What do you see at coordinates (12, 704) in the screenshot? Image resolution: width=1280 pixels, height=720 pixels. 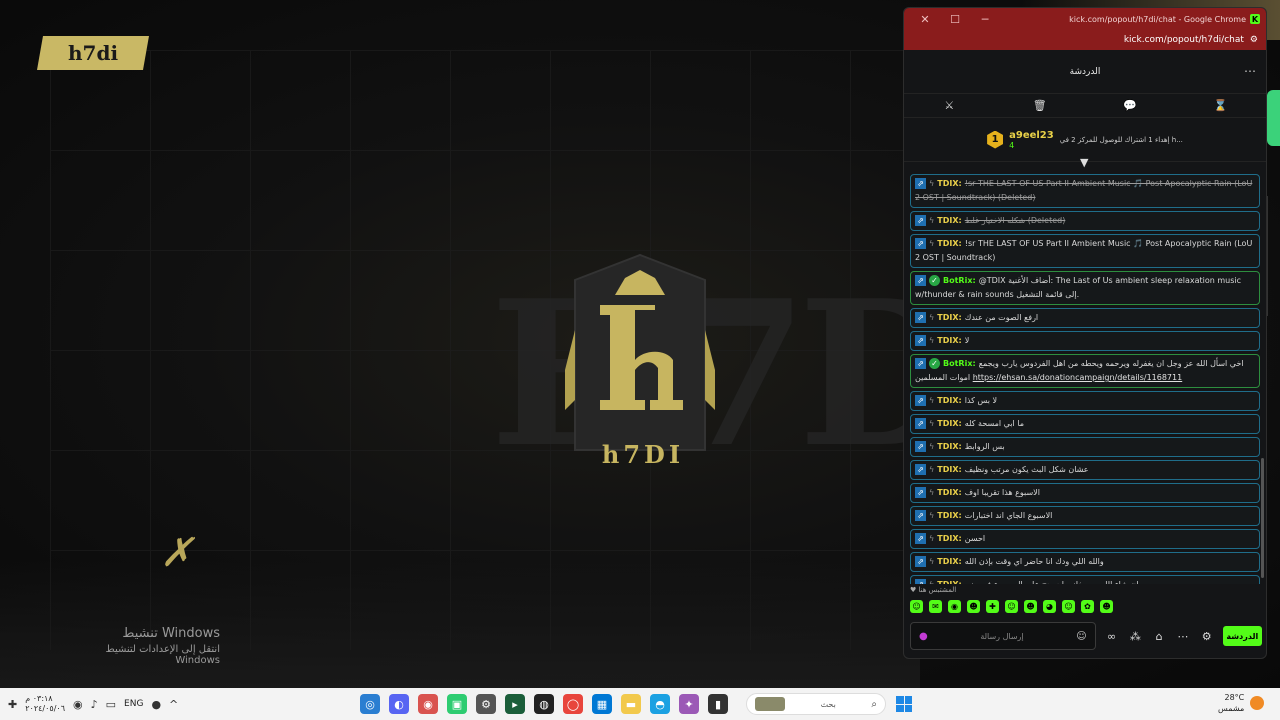 I see `notification-icon: ✚` at bounding box center [12, 704].